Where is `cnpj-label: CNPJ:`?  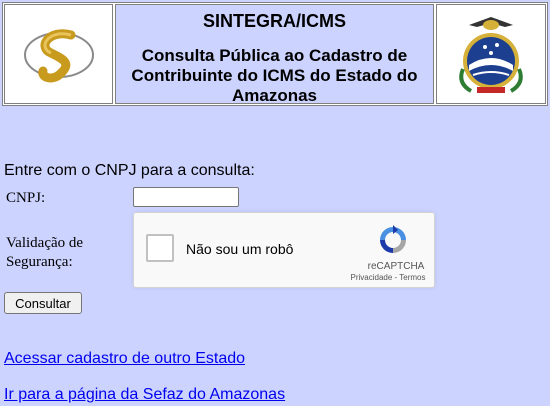
cnpj-label: CNPJ: is located at coordinates (26, 198).